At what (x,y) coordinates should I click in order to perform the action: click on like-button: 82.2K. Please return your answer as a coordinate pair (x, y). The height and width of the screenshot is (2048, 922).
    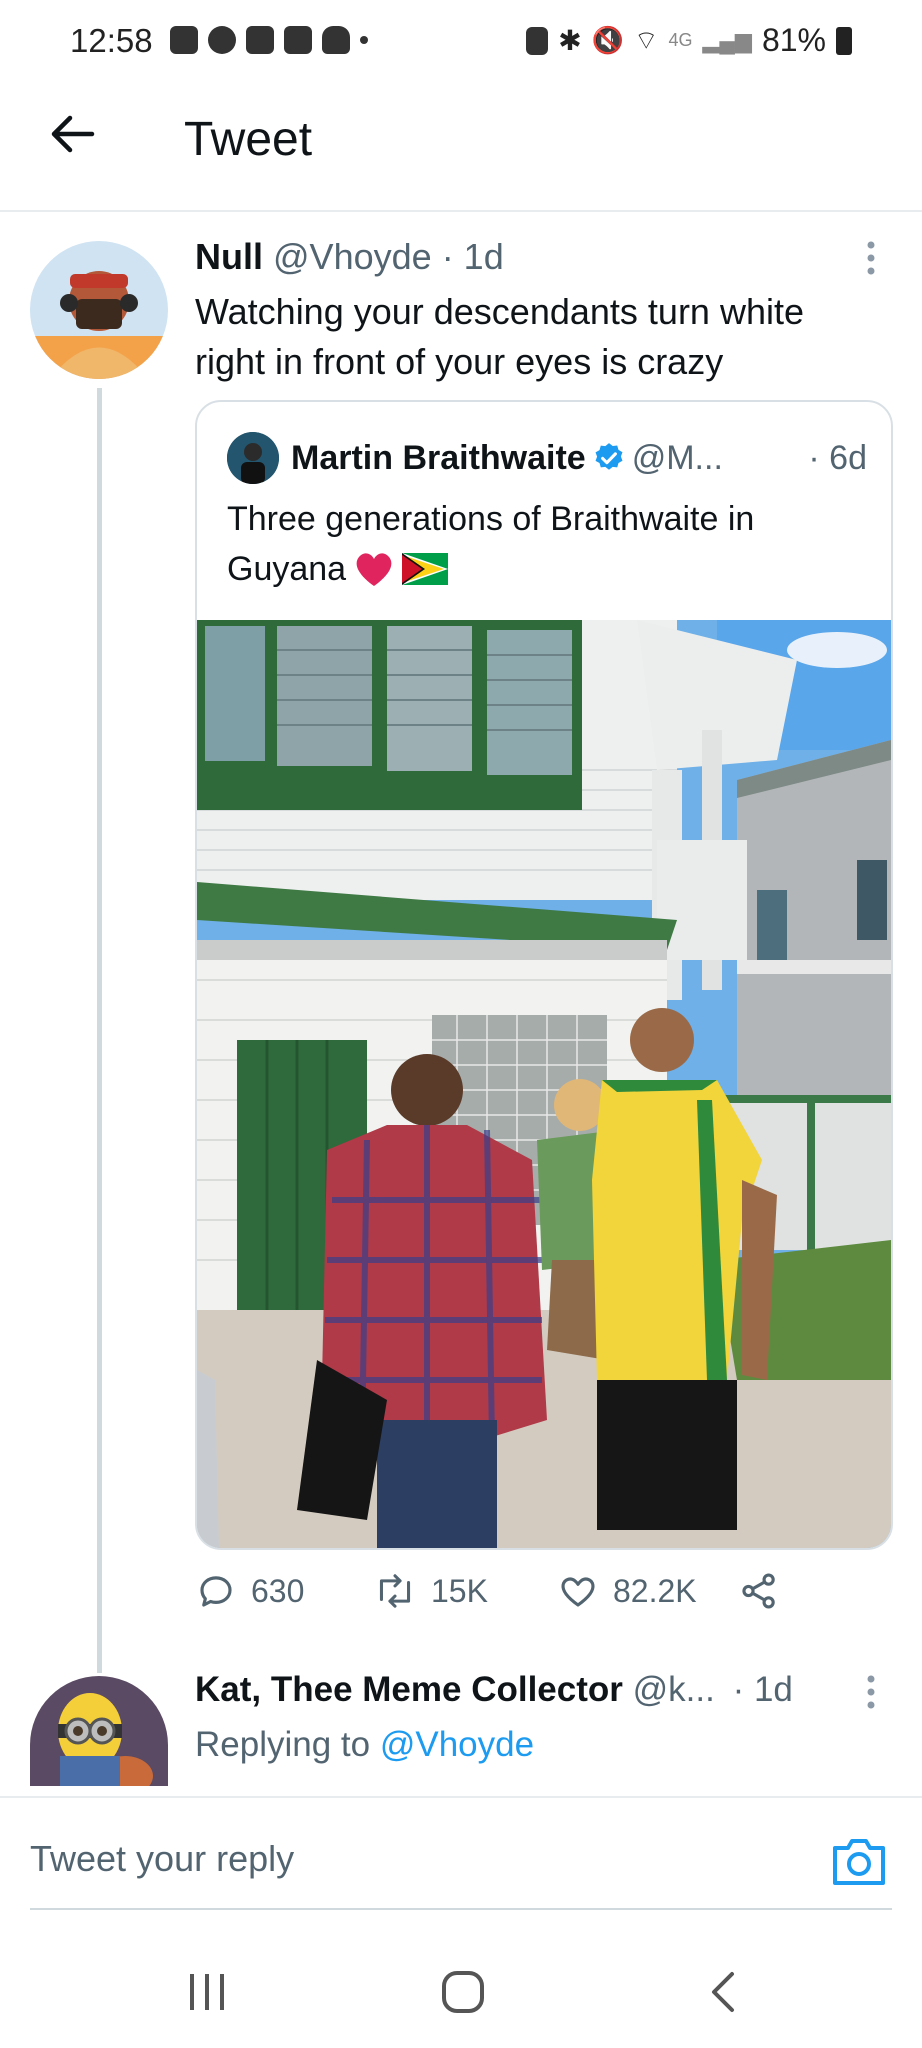
    Looking at the image, I should click on (627, 1591).